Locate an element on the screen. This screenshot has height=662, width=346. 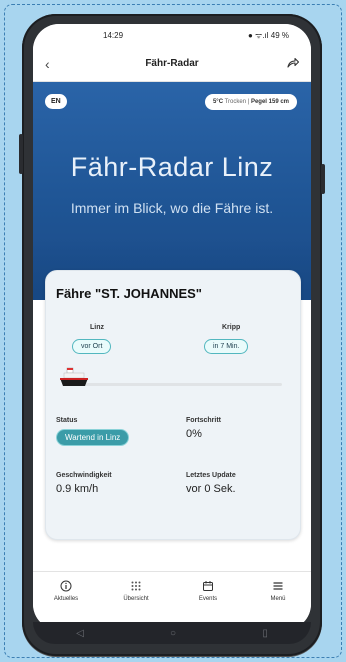
back-icon: ‹ is located at coordinates (55, 64).